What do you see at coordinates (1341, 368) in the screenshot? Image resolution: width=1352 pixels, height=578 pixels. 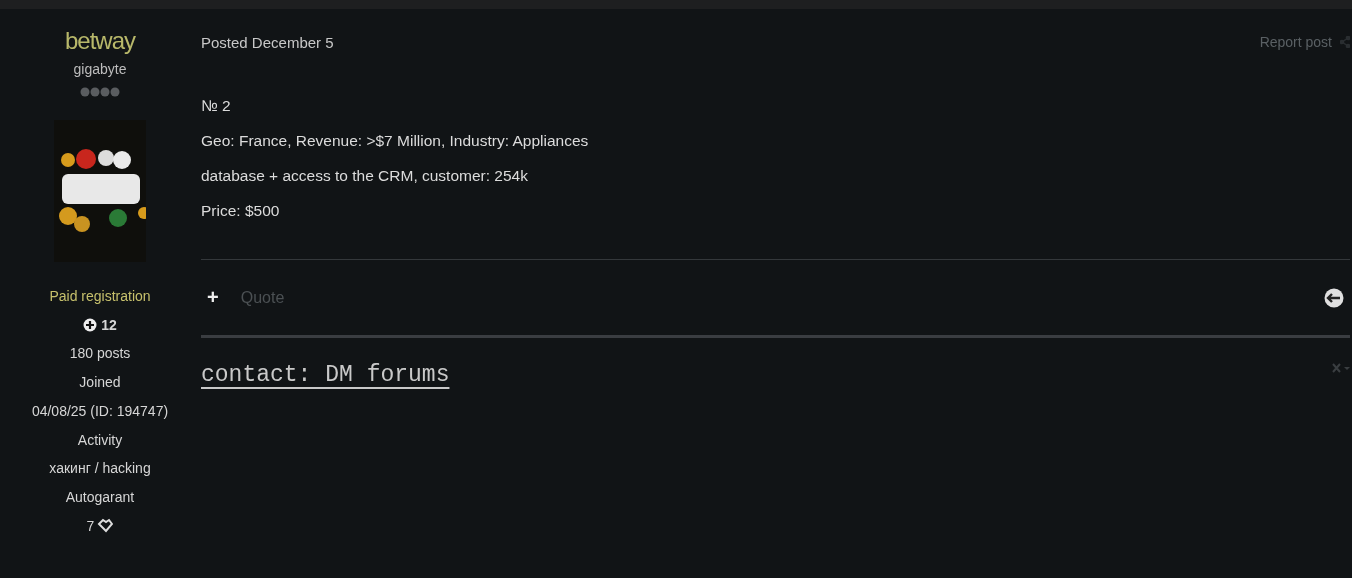 I see `close-icon` at bounding box center [1341, 368].